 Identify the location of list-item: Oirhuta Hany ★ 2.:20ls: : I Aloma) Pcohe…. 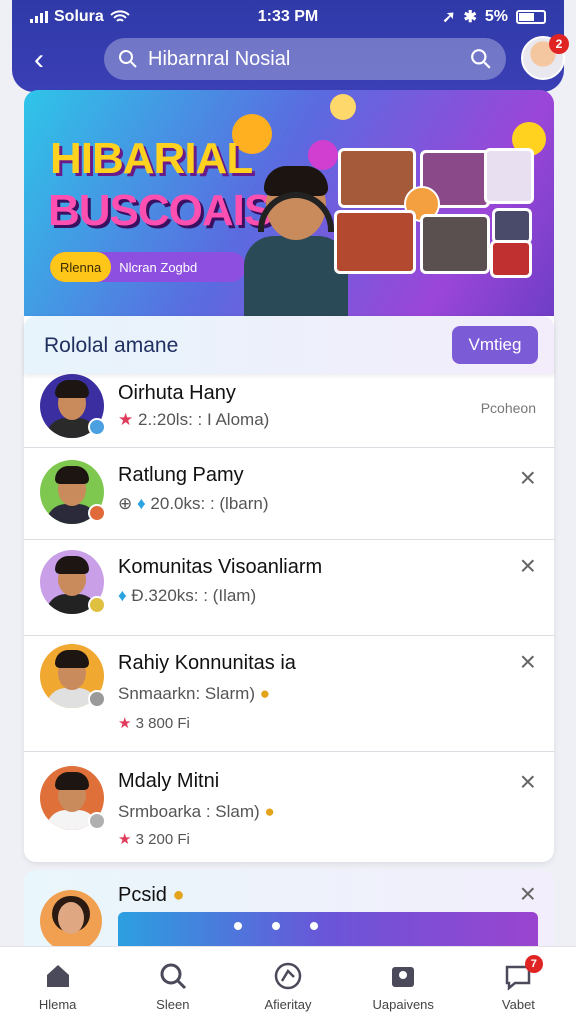
(289, 411).